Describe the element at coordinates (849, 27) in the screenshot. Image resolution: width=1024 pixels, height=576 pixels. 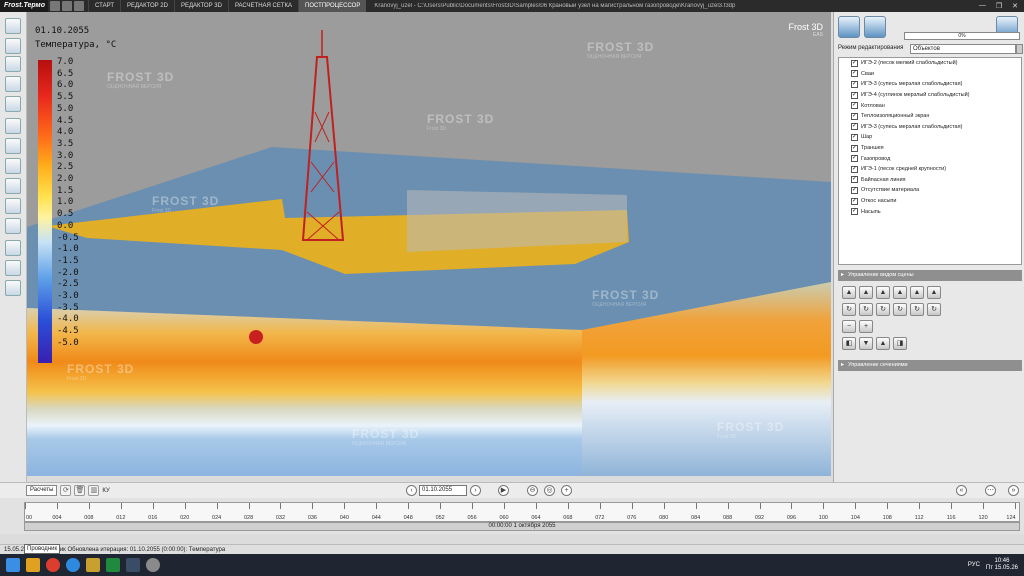
I see `database-icon` at that location.